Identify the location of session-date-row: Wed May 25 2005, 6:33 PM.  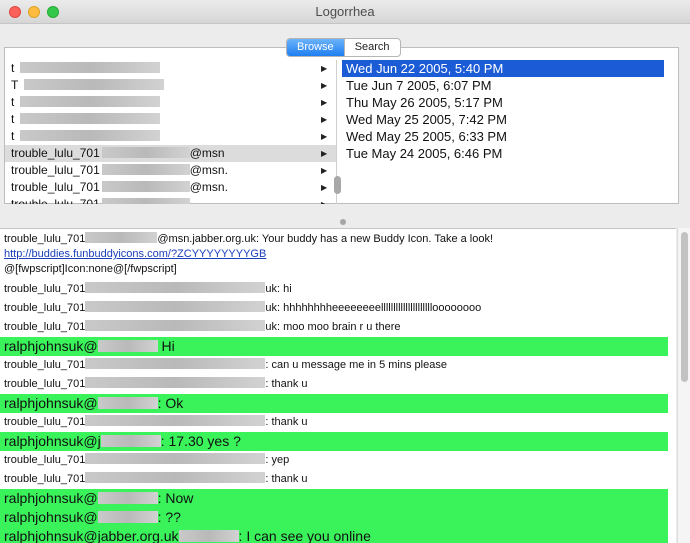
(509, 136).